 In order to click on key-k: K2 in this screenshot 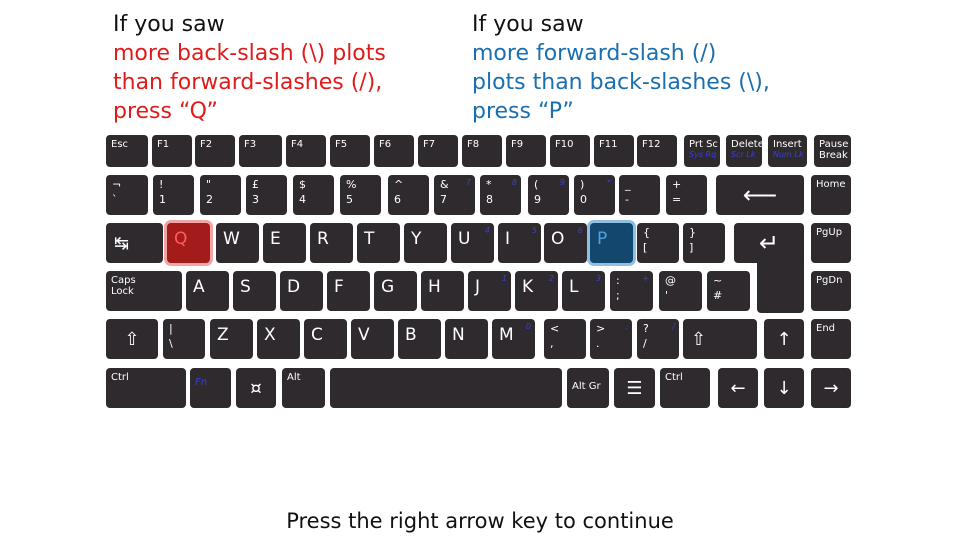, I will do `click(536, 291)`.